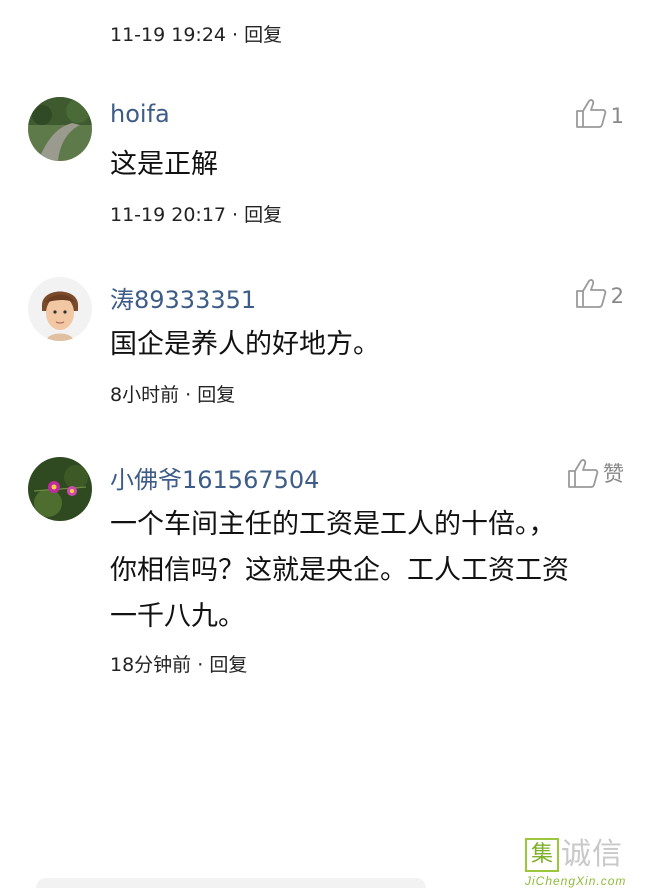  I want to click on comment-line: 一千八九。, so click(177, 616).